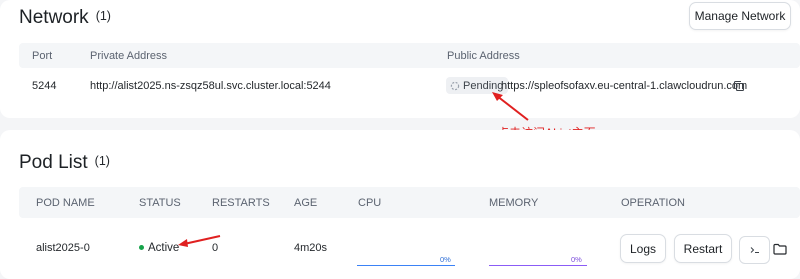  What do you see at coordinates (164, 248) in the screenshot?
I see `pod-status-text: Active` at bounding box center [164, 248].